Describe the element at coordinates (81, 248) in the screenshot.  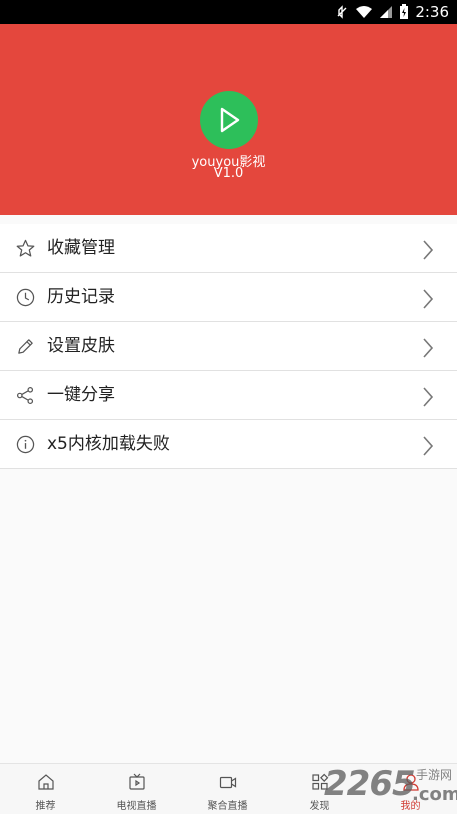
I see `menu-item-label: 收藏管理` at that location.